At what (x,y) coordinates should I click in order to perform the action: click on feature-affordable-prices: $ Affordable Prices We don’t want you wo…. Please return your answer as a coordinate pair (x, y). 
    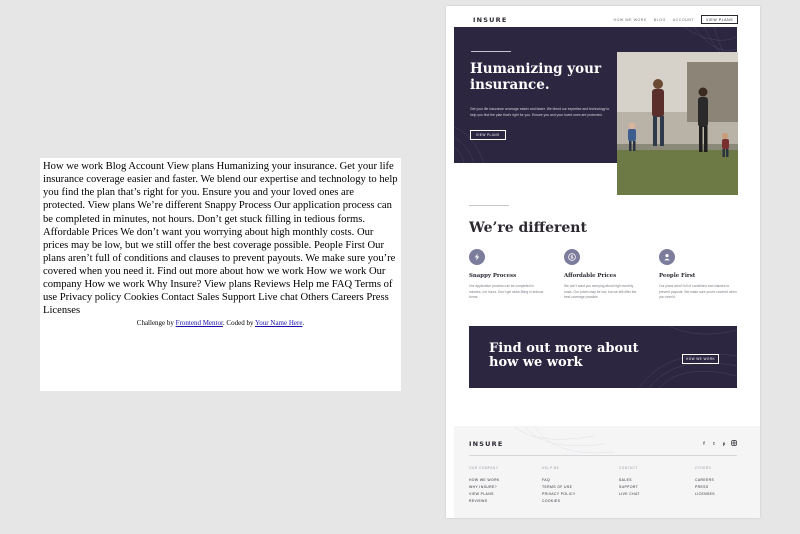
    Looking at the image, I should click on (603, 275).